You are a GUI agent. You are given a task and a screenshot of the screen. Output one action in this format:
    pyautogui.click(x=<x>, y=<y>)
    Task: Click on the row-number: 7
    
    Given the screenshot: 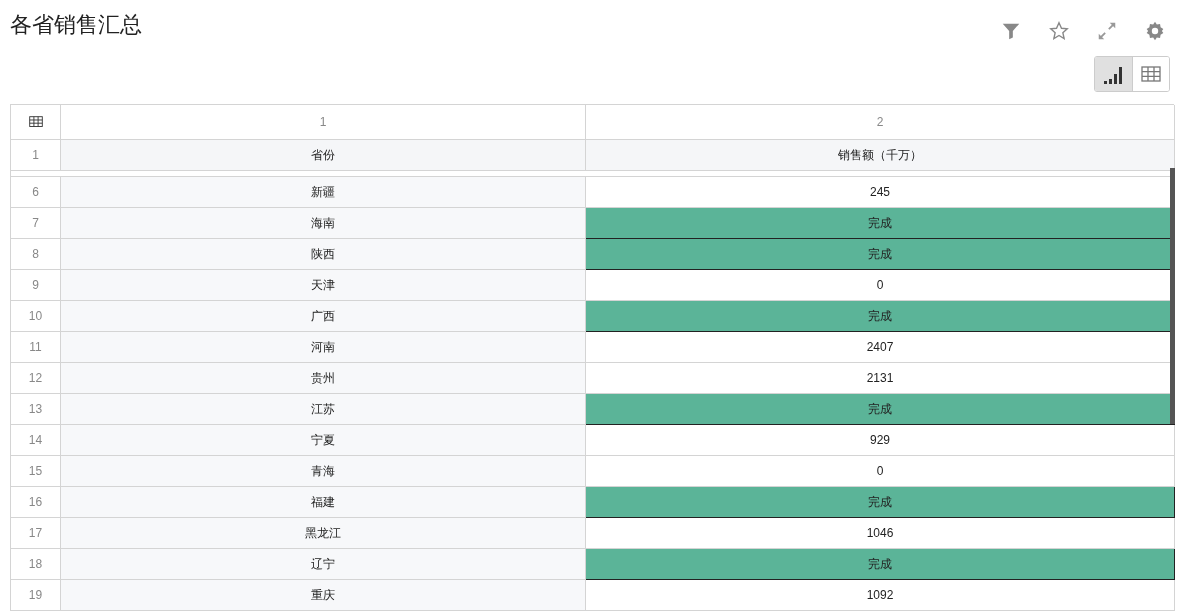 What is the action you would take?
    pyautogui.click(x=36, y=223)
    